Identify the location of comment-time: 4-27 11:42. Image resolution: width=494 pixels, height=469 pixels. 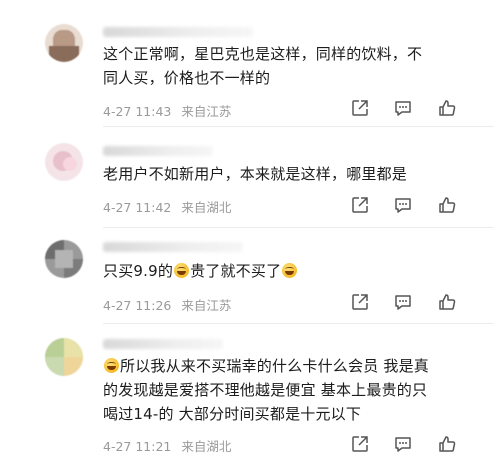
(137, 207).